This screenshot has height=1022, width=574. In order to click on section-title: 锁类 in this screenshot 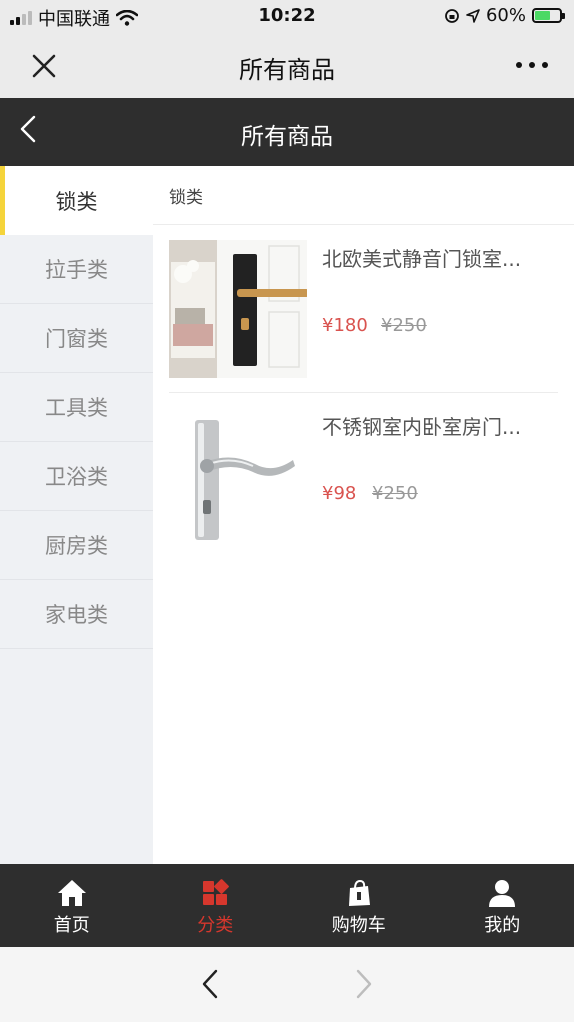, I will do `click(363, 195)`.